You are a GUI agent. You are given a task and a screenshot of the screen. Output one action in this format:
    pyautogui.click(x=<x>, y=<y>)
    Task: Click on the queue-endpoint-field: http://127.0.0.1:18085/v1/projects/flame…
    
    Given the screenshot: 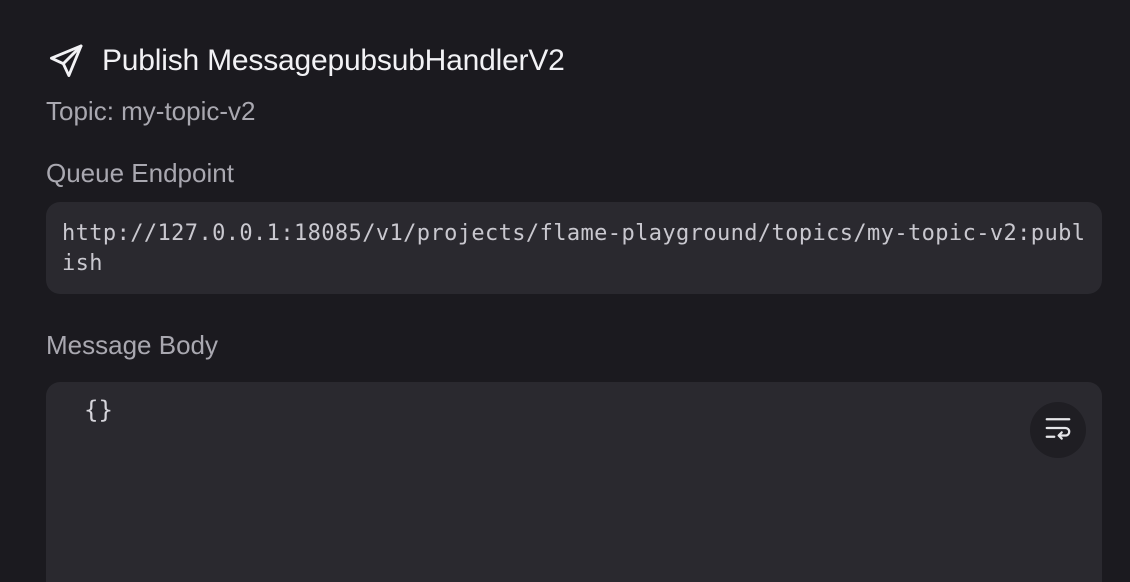 What is the action you would take?
    pyautogui.click(x=574, y=248)
    